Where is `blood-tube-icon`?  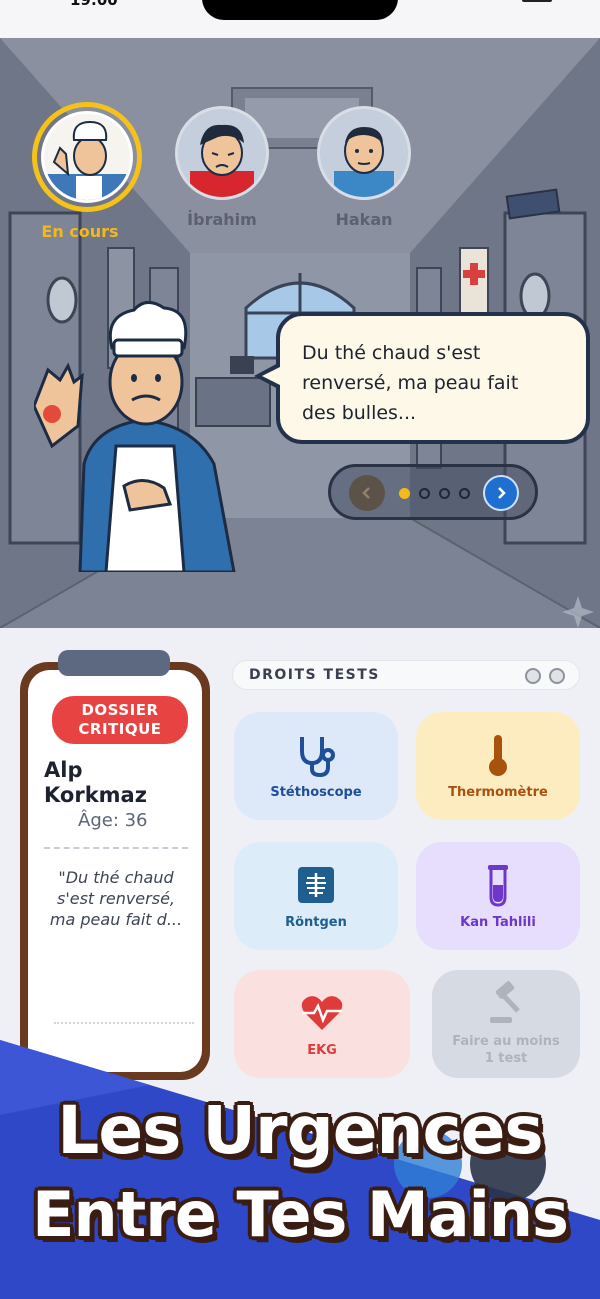 blood-tube-icon is located at coordinates (498, 885).